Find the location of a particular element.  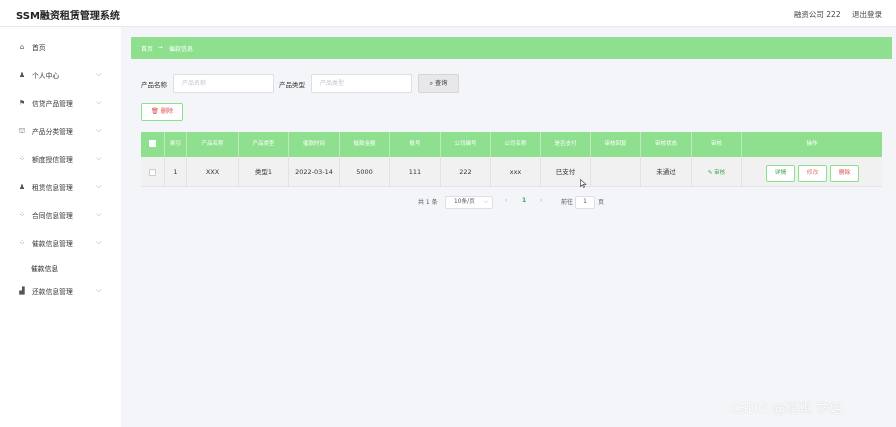

page-size-select: 10条/页 ⌵ is located at coordinates (469, 202).